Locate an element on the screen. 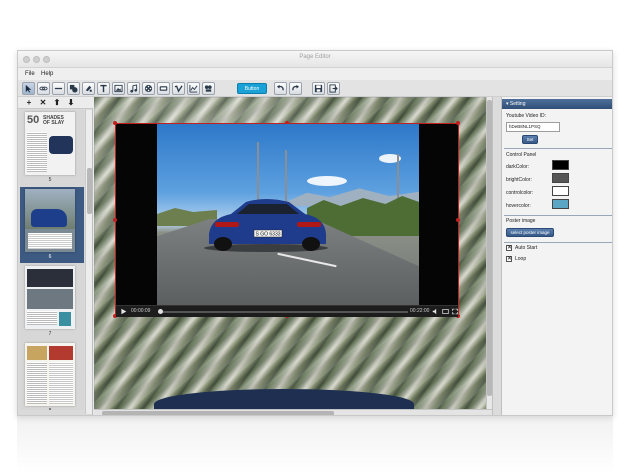 The width and height of the screenshot is (630, 473). menu-help: Help is located at coordinates (47, 74).